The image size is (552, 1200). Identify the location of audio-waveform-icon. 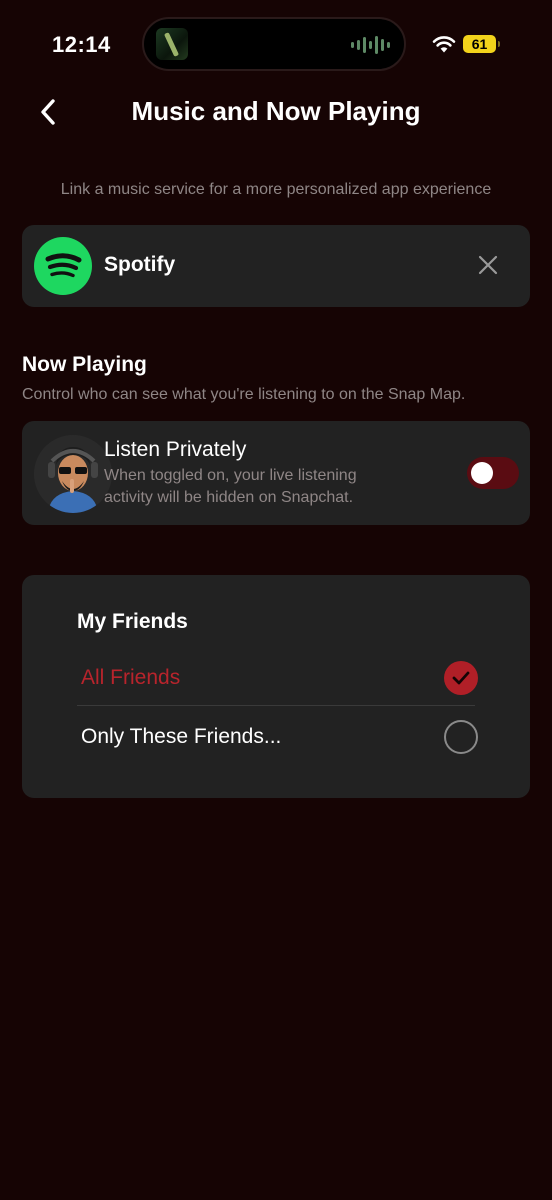
(370, 45).